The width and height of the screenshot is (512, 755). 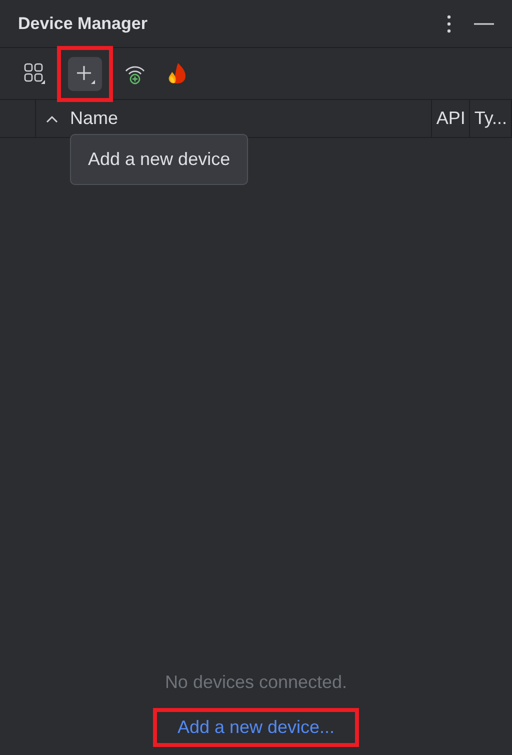 What do you see at coordinates (52, 118) in the screenshot?
I see `sort-up-icon` at bounding box center [52, 118].